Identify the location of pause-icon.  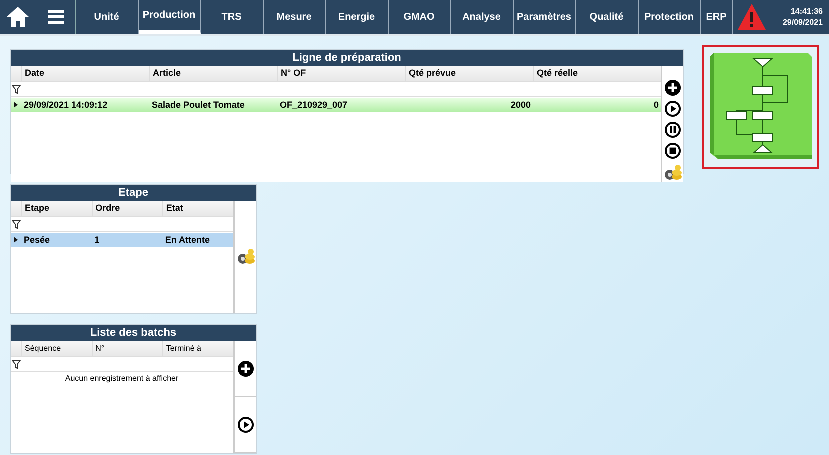
(672, 130).